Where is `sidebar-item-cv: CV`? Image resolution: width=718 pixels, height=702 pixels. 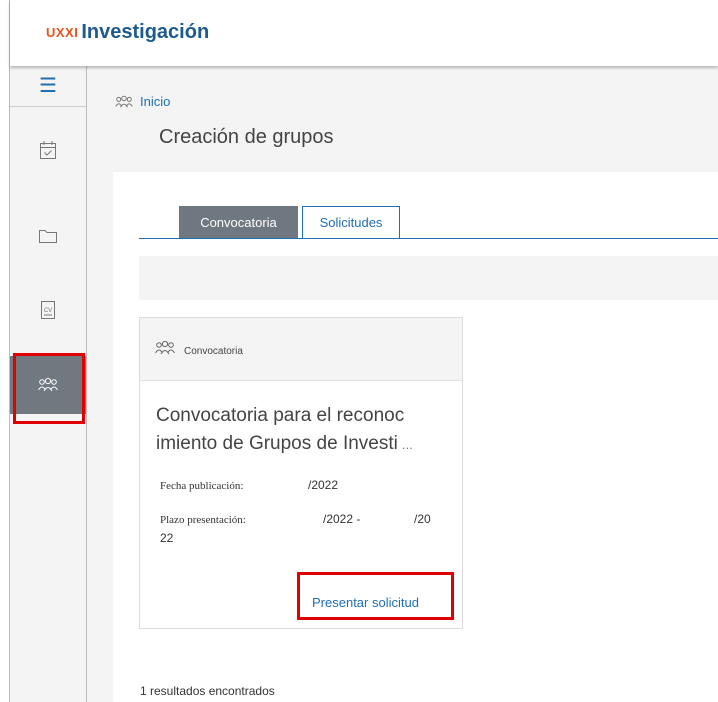
sidebar-item-cv: CV is located at coordinates (48, 310).